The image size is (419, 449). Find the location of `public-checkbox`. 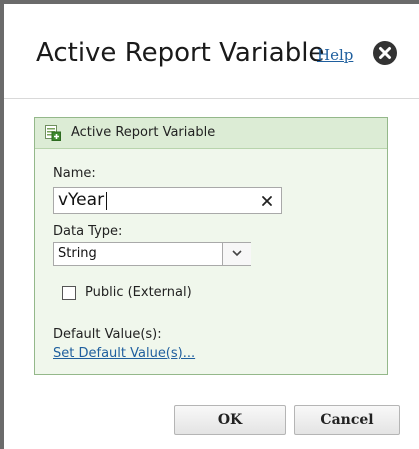

public-checkbox is located at coordinates (69, 293).